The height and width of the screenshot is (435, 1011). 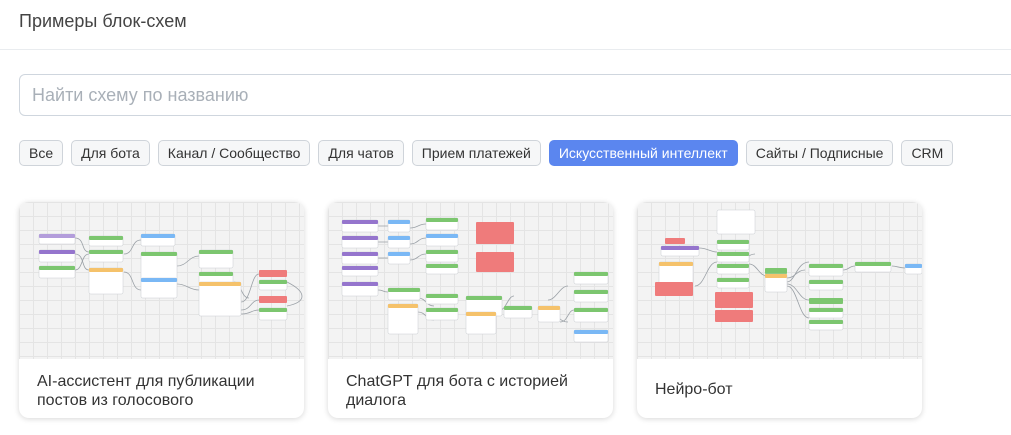 What do you see at coordinates (41, 153) in the screenshot?
I see `filter-all: Все` at bounding box center [41, 153].